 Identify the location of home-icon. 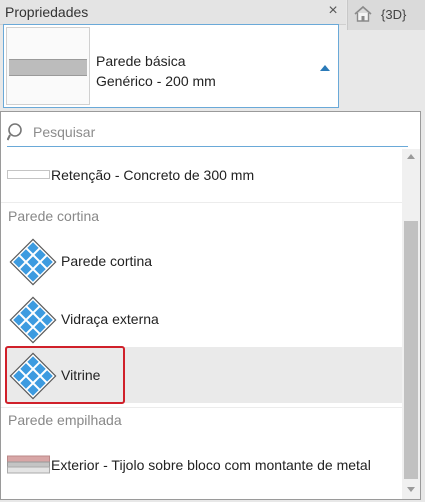
(363, 16).